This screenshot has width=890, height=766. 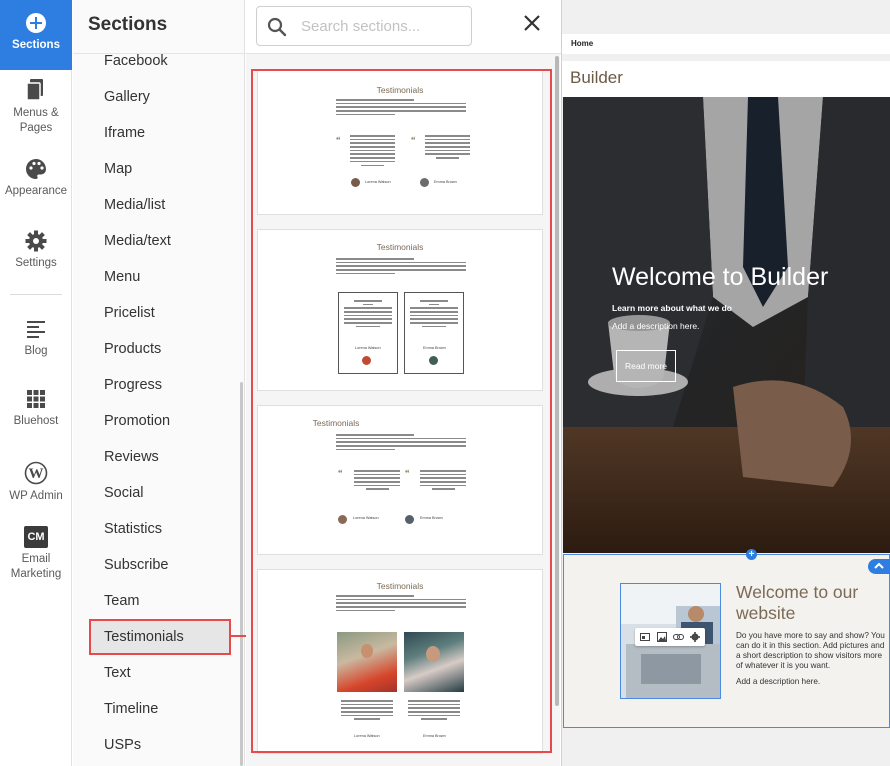 I want to click on svg-text: W, so click(x=36, y=474).